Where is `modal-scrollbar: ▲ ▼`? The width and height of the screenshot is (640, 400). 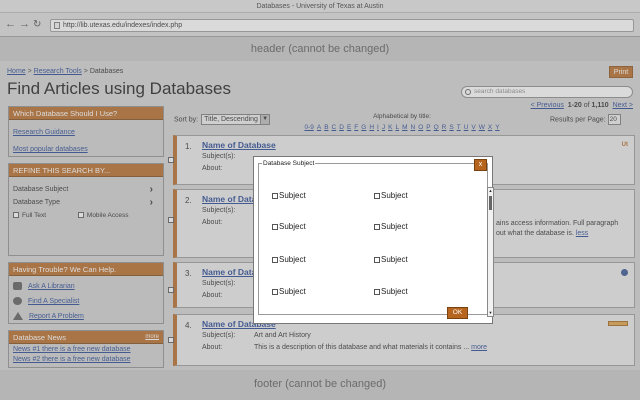
modal-scrollbar: ▲ ▼ is located at coordinates (490, 252).